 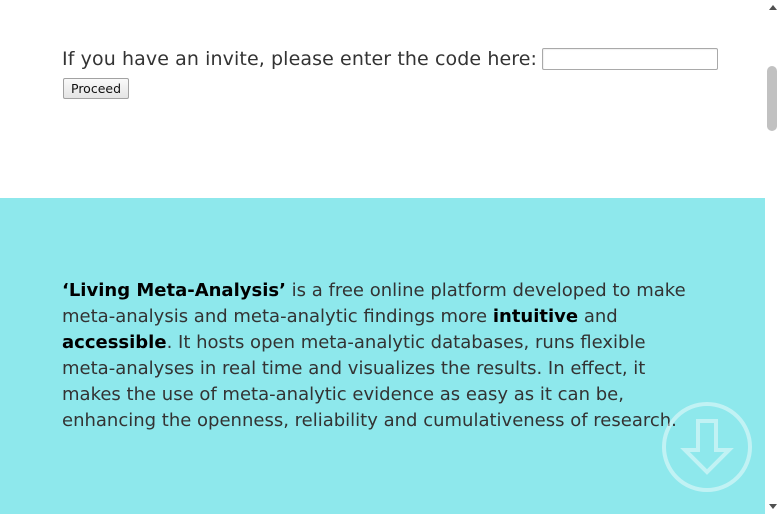 What do you see at coordinates (535, 316) in the screenshot?
I see `emphasis-intuitive: intuitive` at bounding box center [535, 316].